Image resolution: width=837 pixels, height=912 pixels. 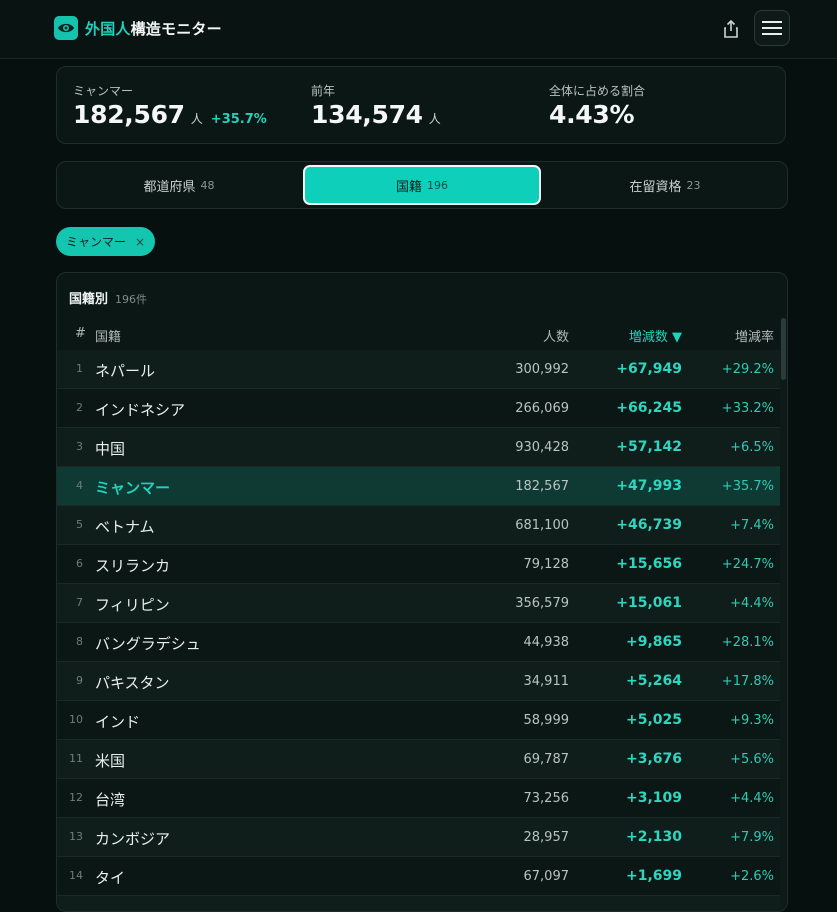 What do you see at coordinates (649, 369) in the screenshot?
I see `row-delta: +67,949` at bounding box center [649, 369].